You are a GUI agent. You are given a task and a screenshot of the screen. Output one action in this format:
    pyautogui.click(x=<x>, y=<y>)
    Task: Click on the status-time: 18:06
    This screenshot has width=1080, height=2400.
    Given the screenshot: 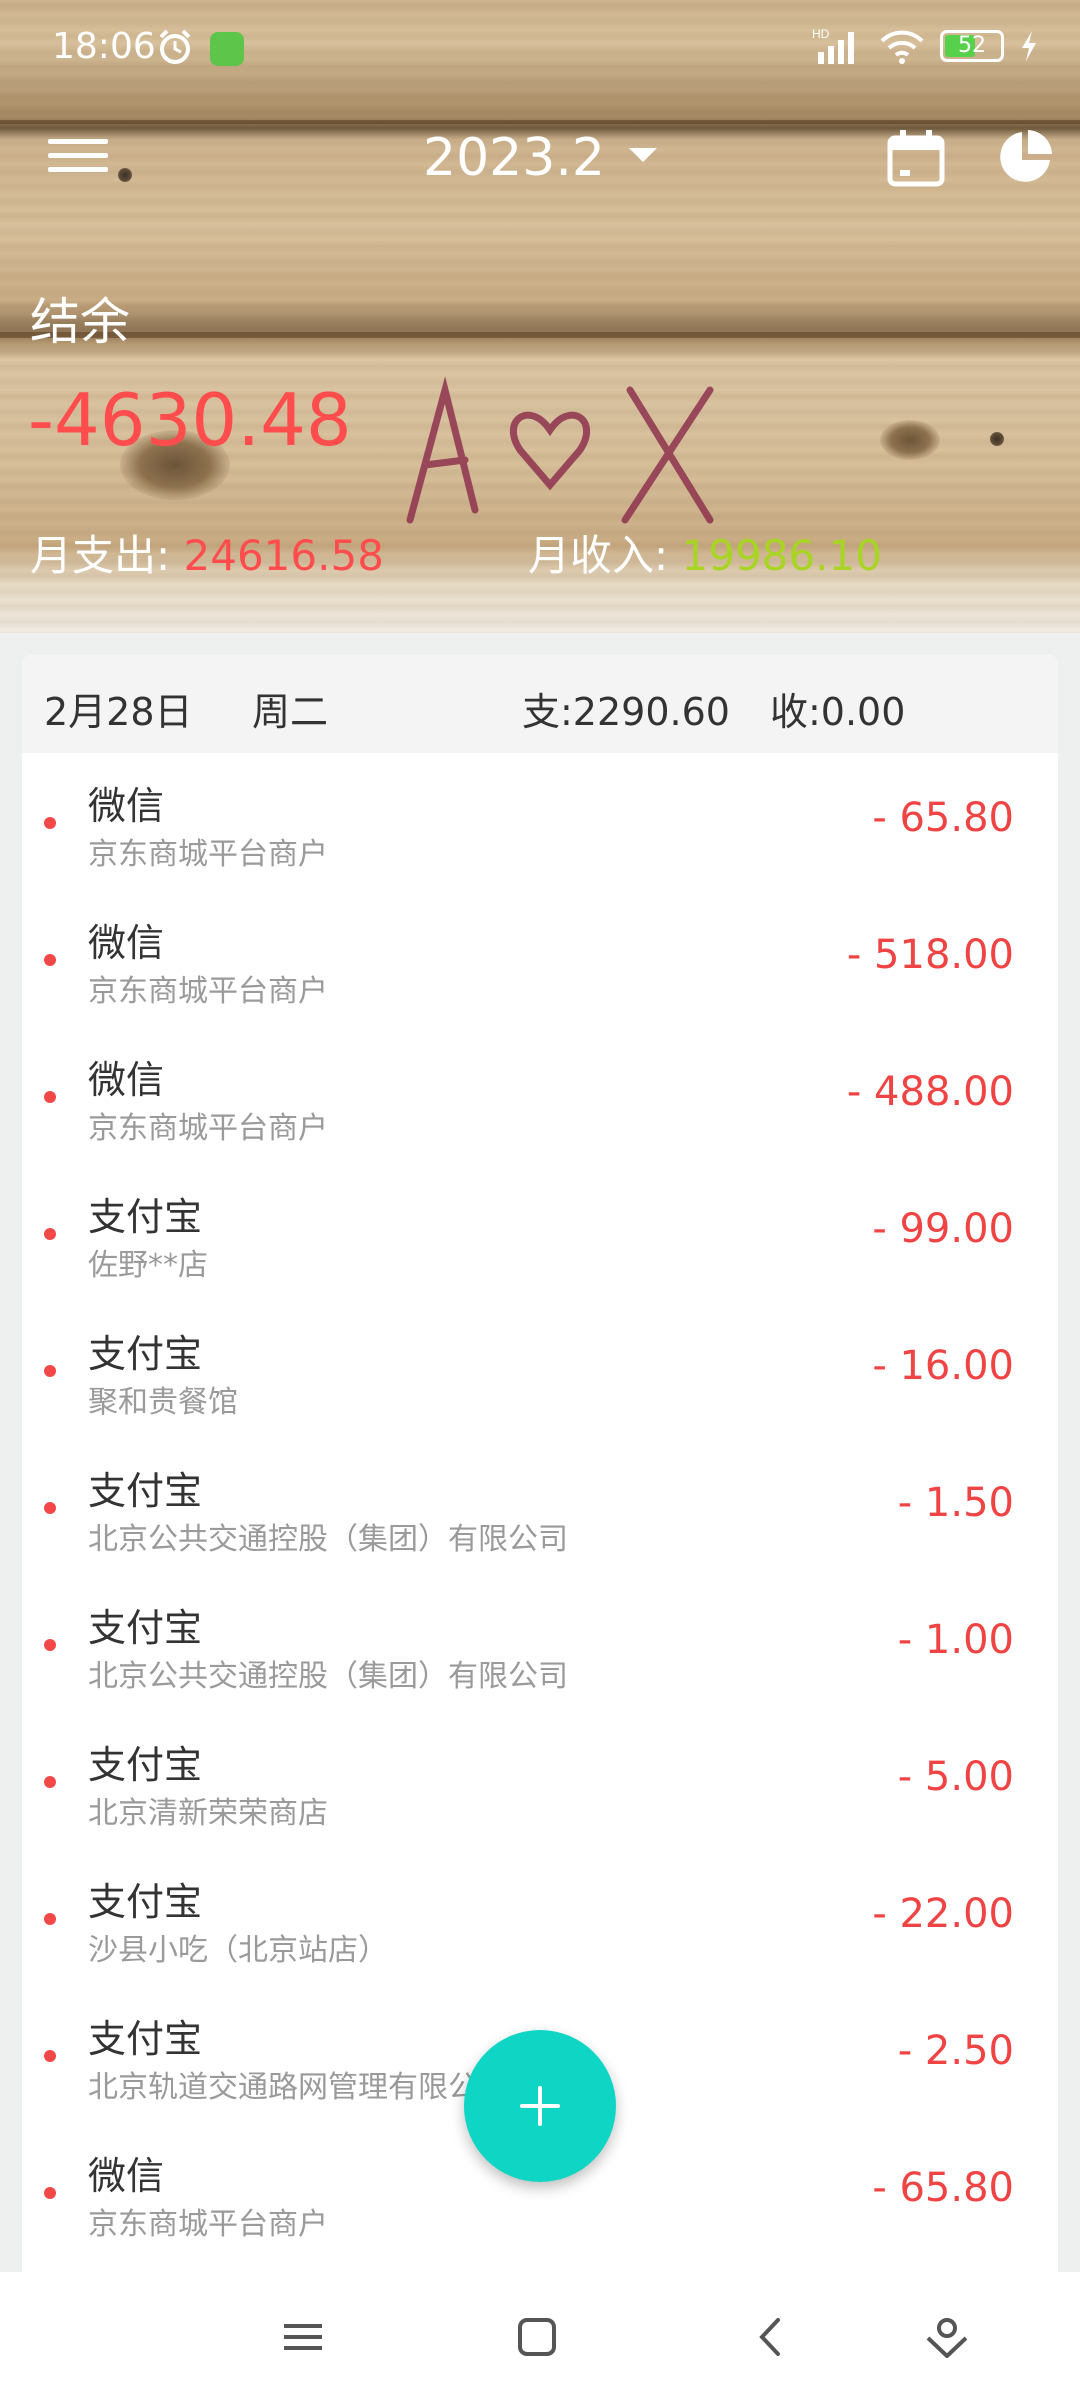 What is the action you would take?
    pyautogui.click(x=104, y=46)
    